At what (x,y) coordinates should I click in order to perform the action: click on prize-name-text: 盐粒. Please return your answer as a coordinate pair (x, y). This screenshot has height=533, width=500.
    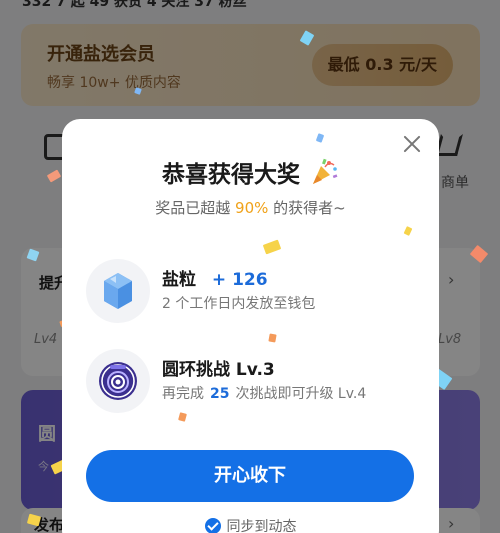
    Looking at the image, I should click on (179, 280).